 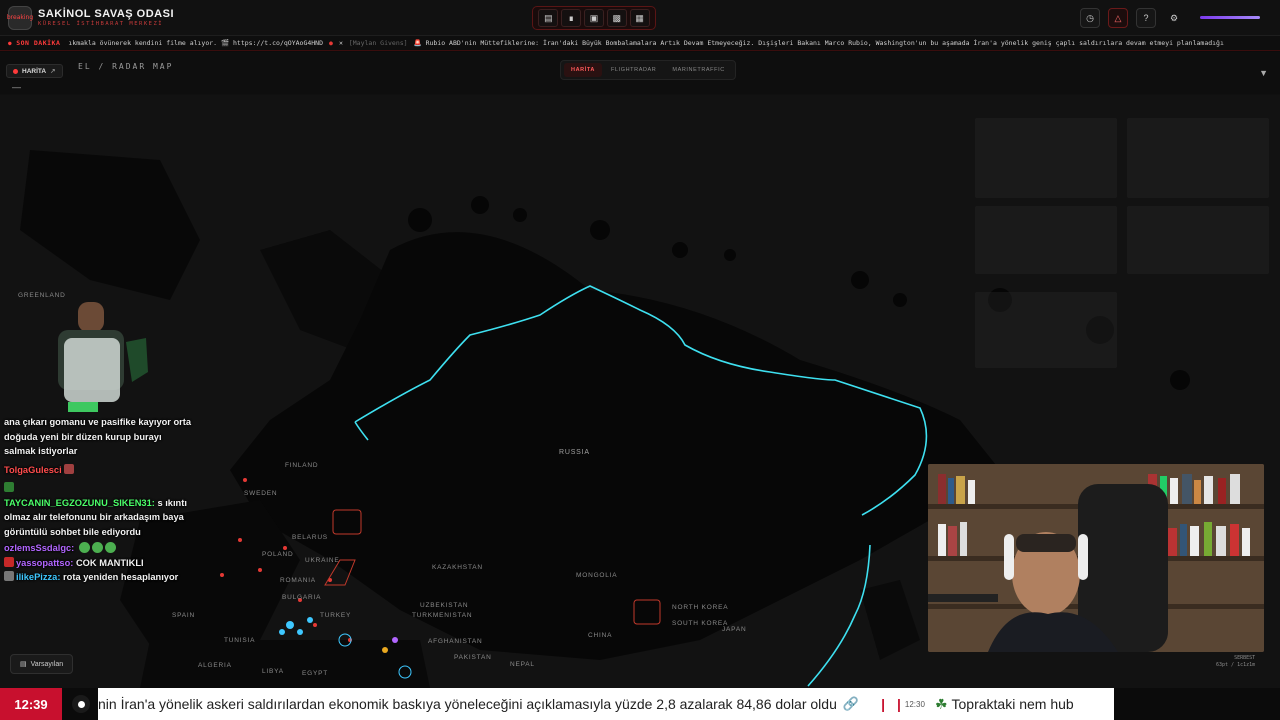 I want to click on chart-icon: ▩, so click(x=616, y=18).